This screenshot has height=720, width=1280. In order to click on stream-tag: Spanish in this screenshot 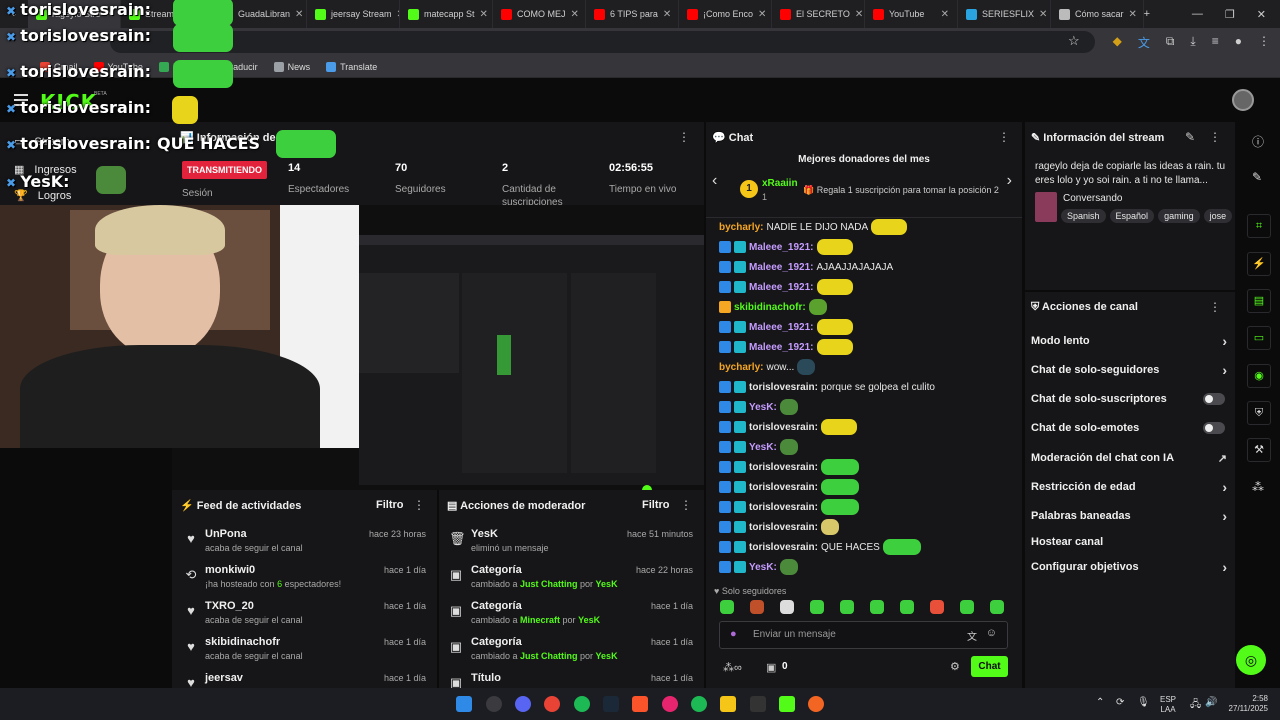, I will do `click(1083, 216)`.